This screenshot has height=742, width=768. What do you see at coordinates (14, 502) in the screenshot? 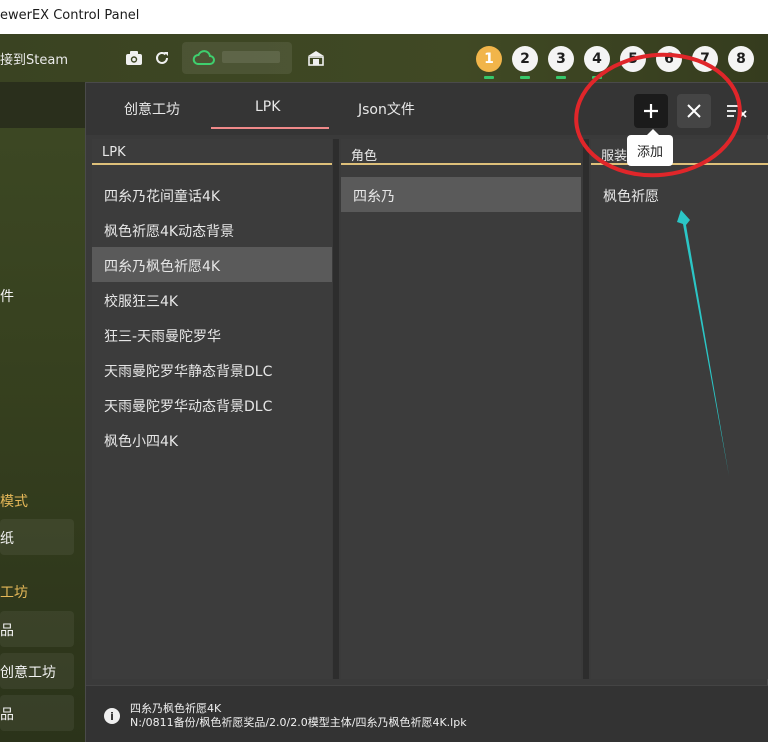
I see `sidebar-section-mode: 模式` at bounding box center [14, 502].